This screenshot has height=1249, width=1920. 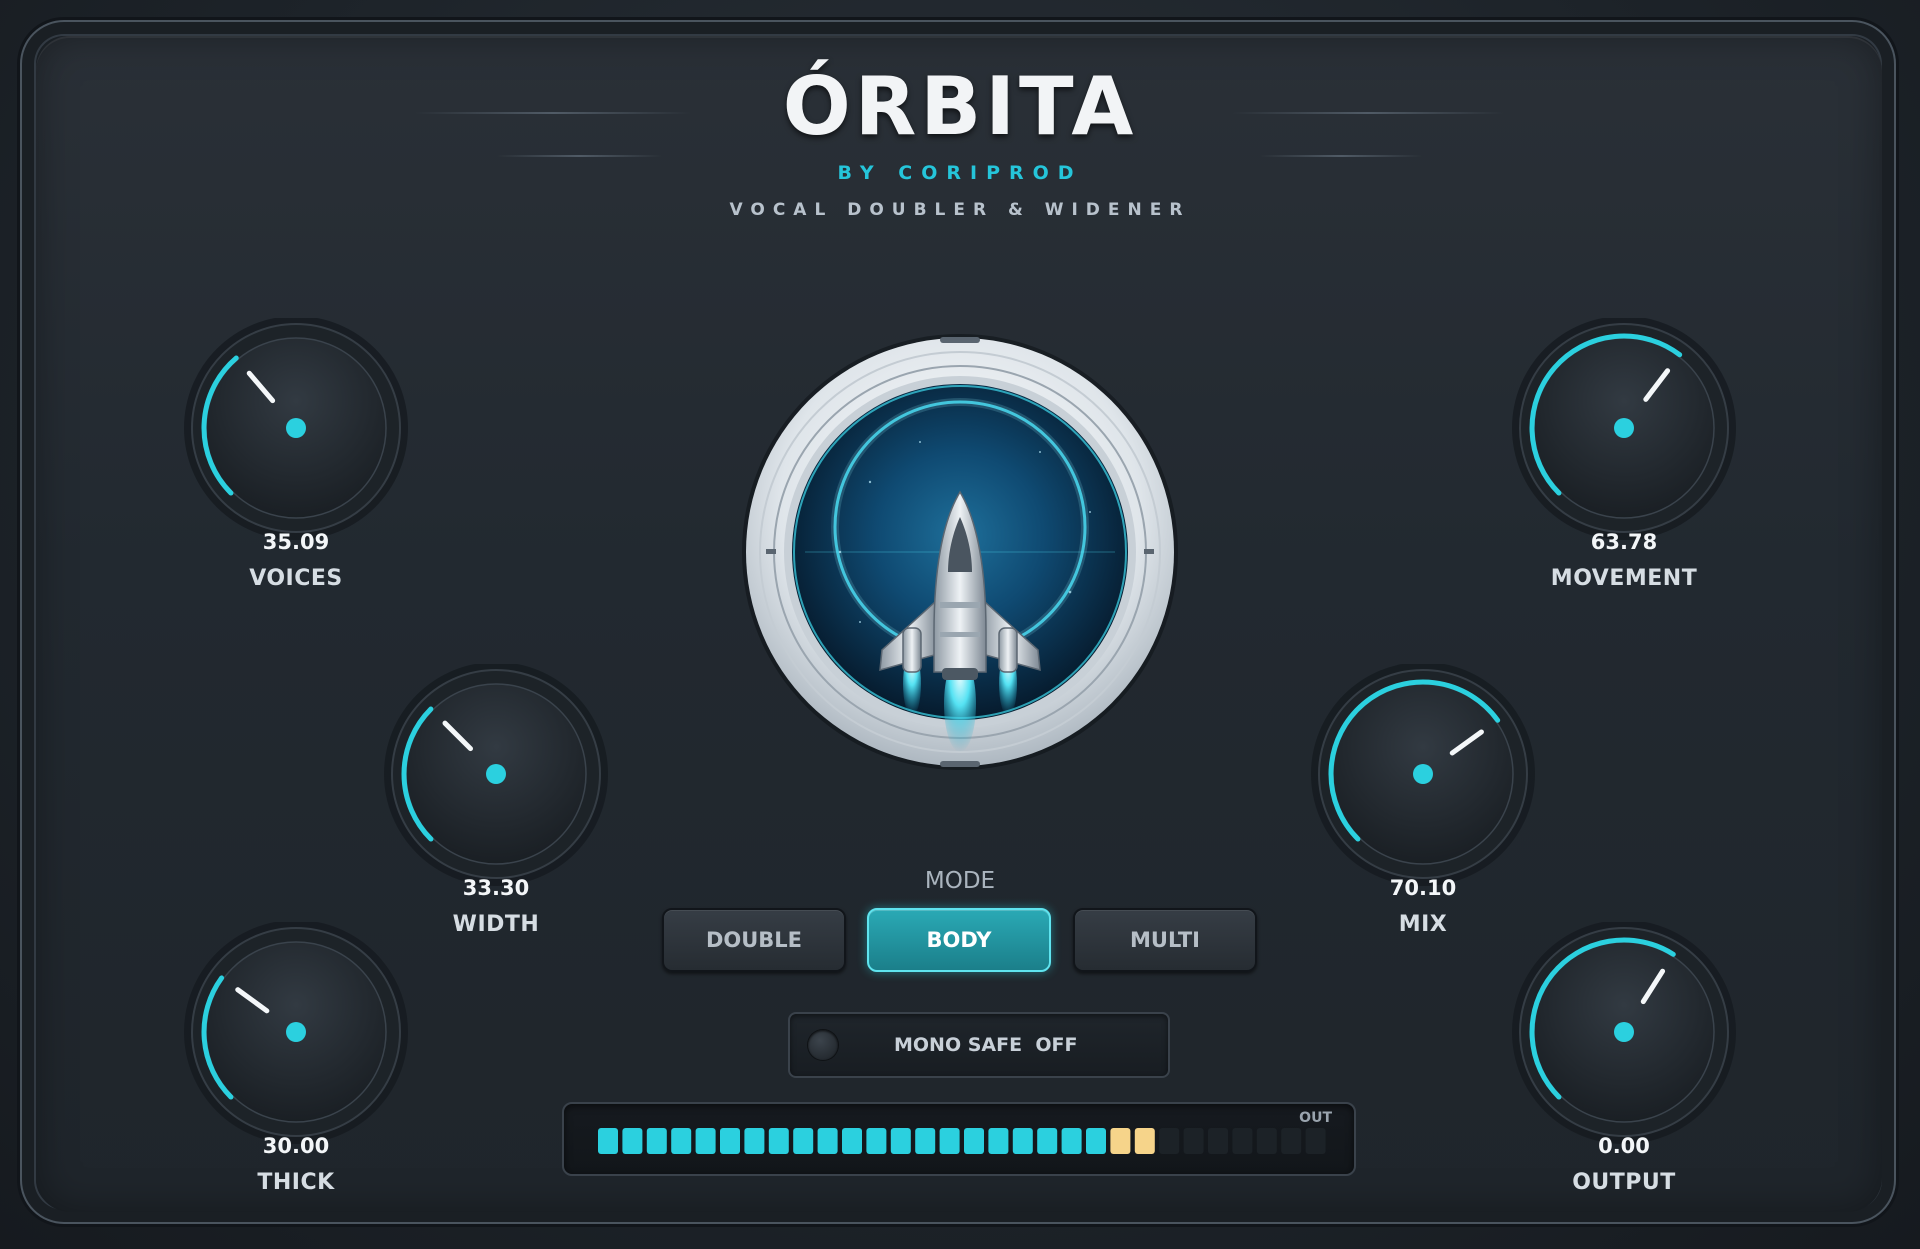 I want to click on knob-movement-value: 63.78, so click(x=1624, y=542).